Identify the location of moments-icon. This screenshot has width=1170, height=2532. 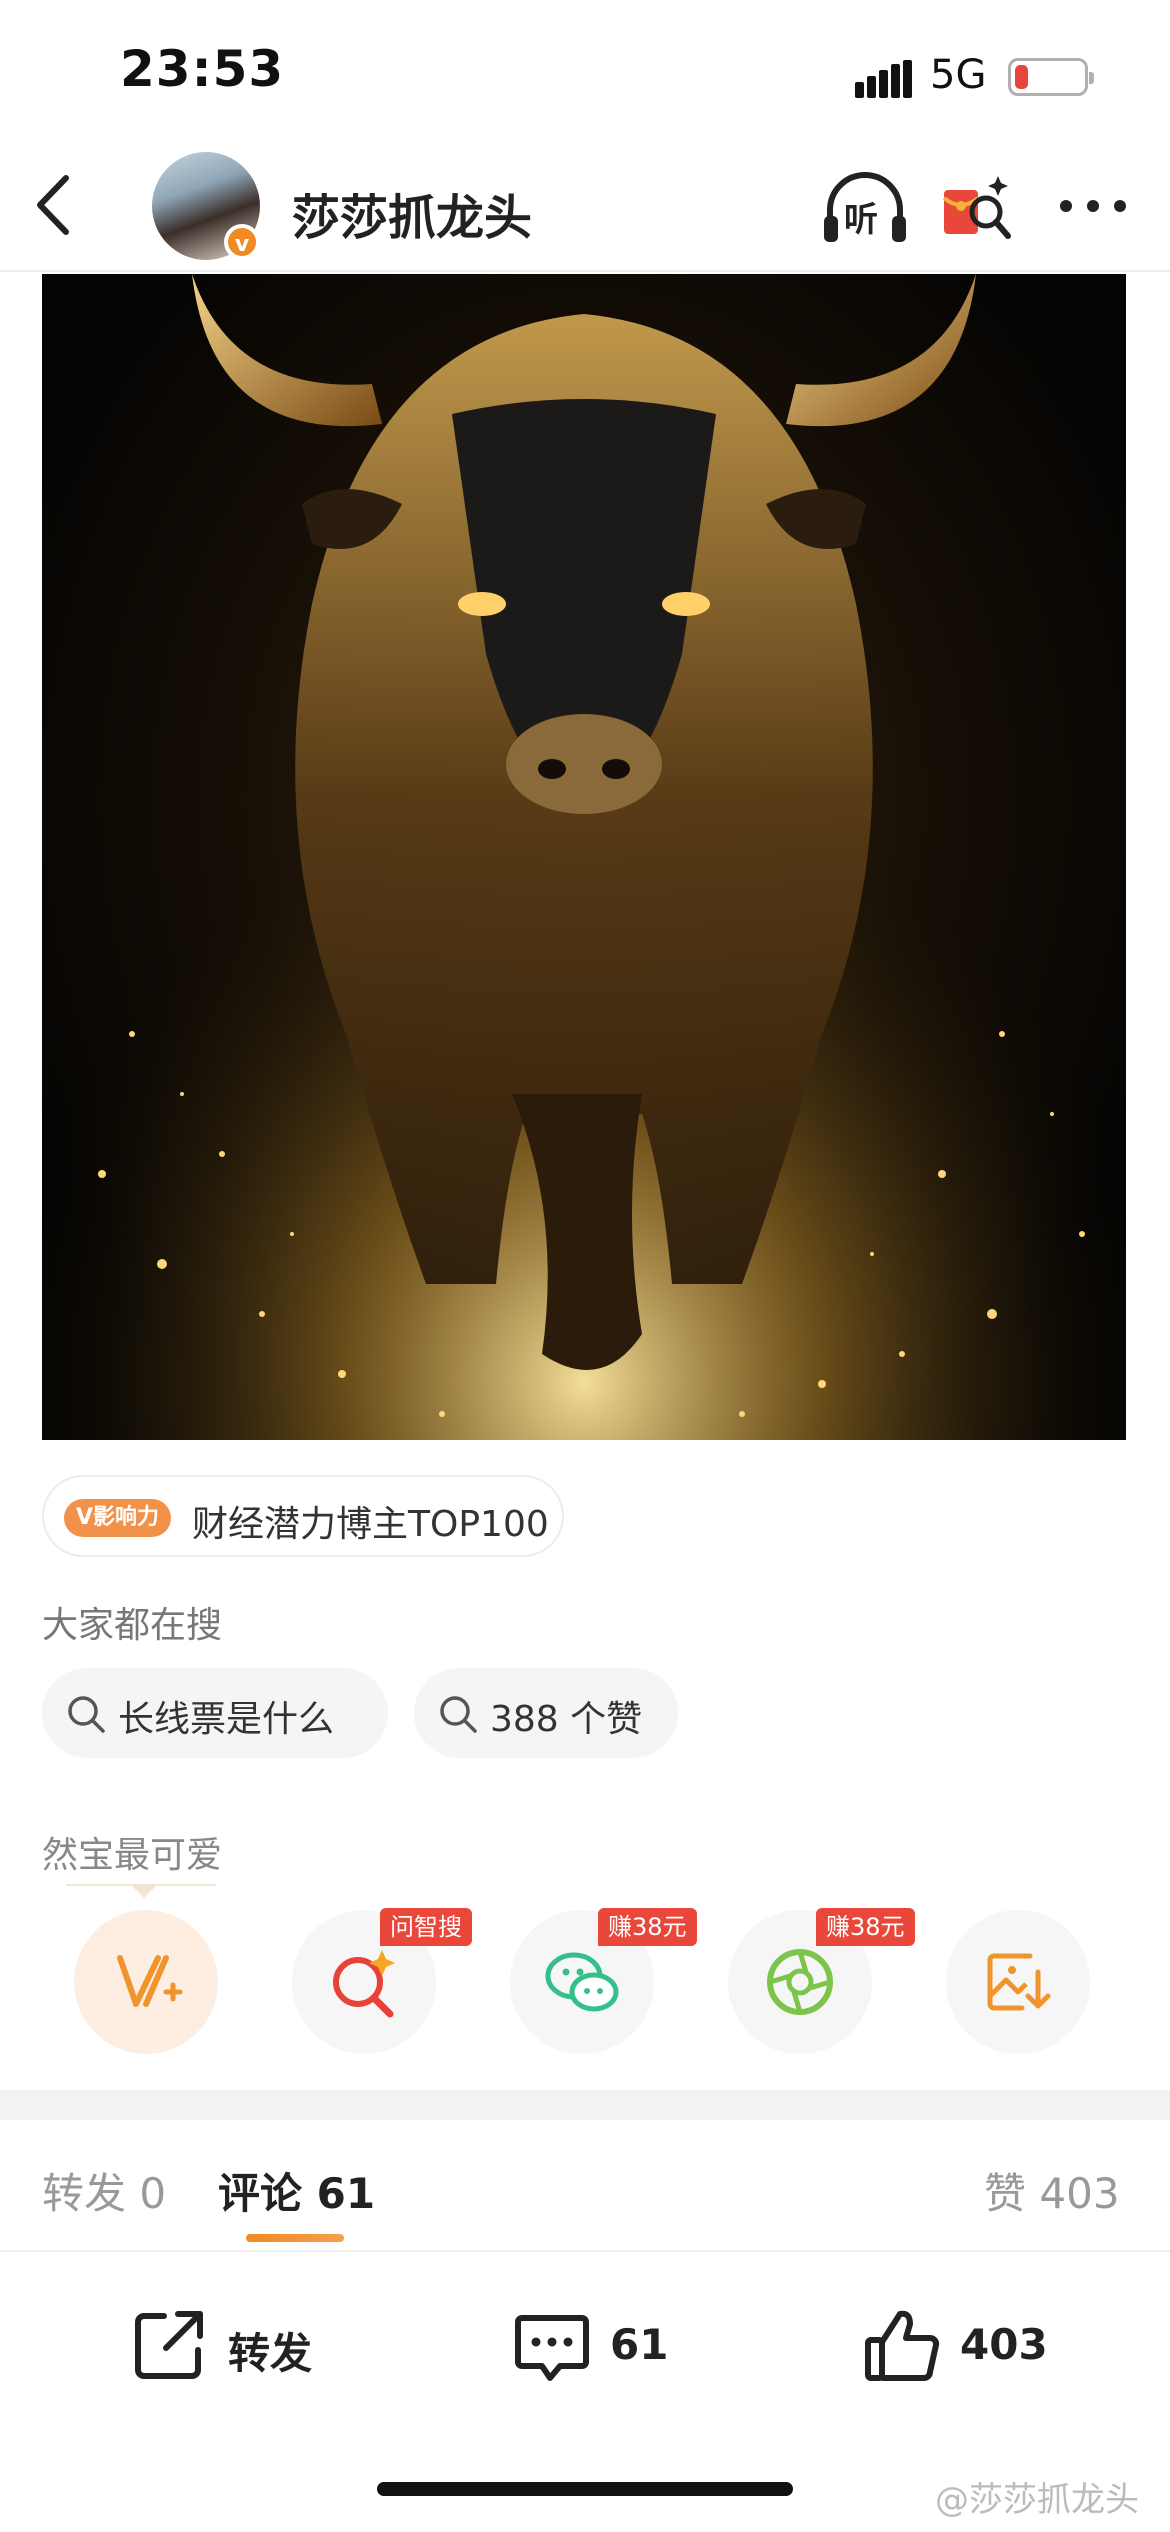
(800, 1982).